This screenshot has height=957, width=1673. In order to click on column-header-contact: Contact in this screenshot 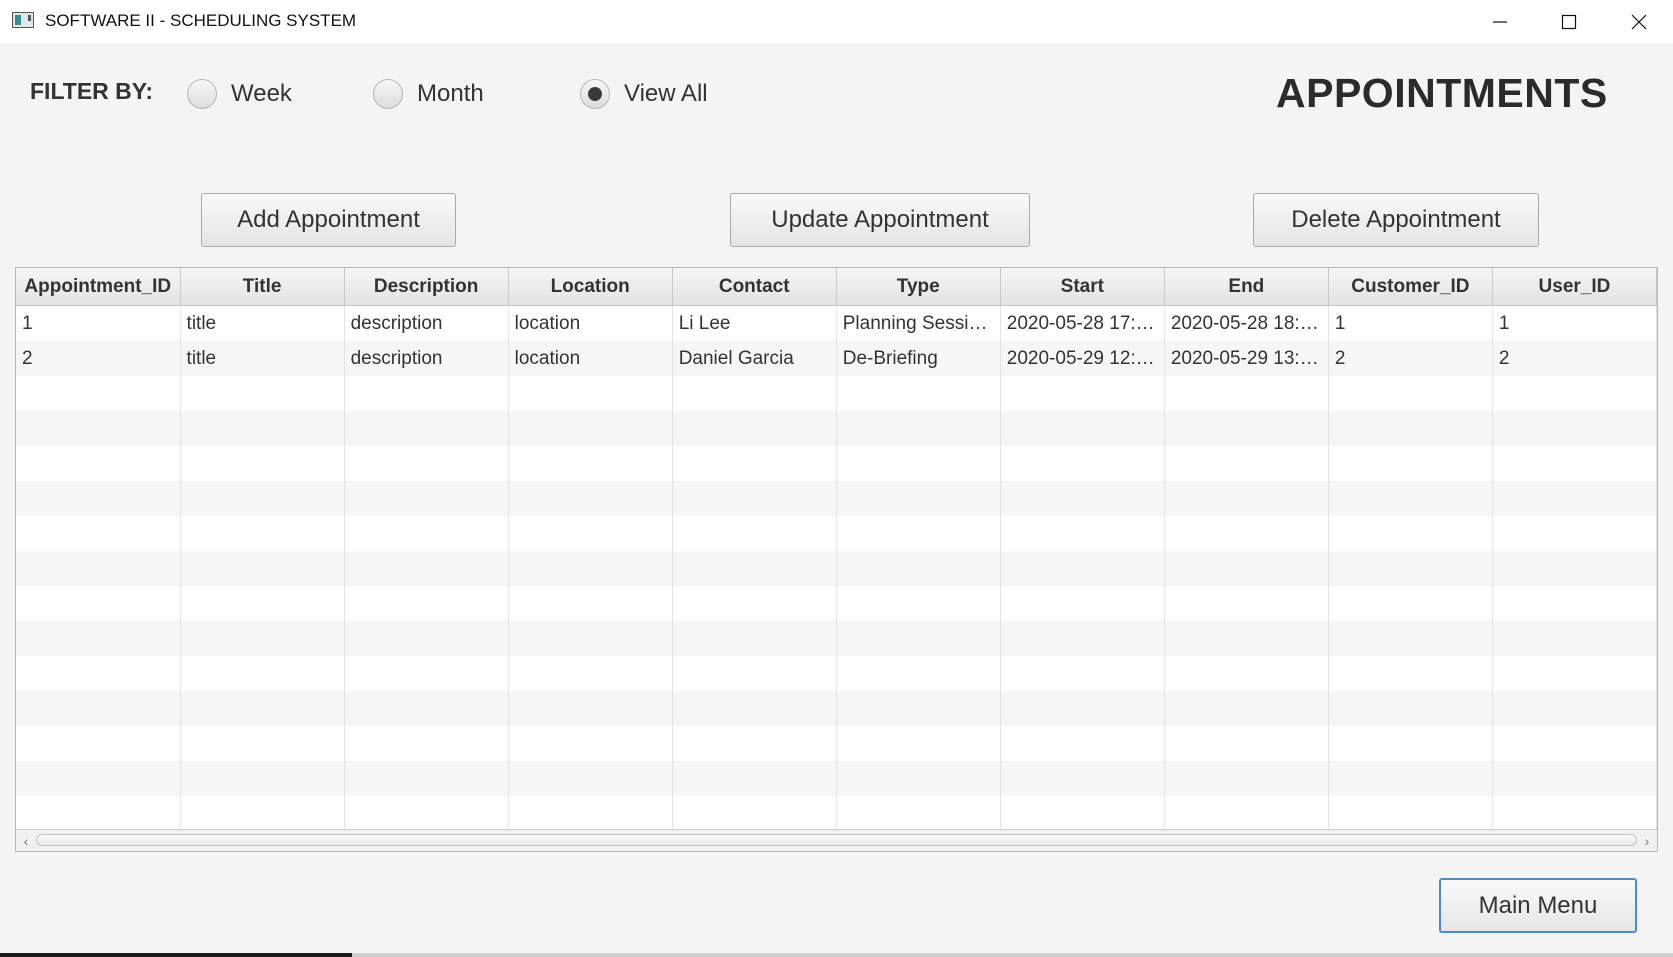, I will do `click(754, 287)`.